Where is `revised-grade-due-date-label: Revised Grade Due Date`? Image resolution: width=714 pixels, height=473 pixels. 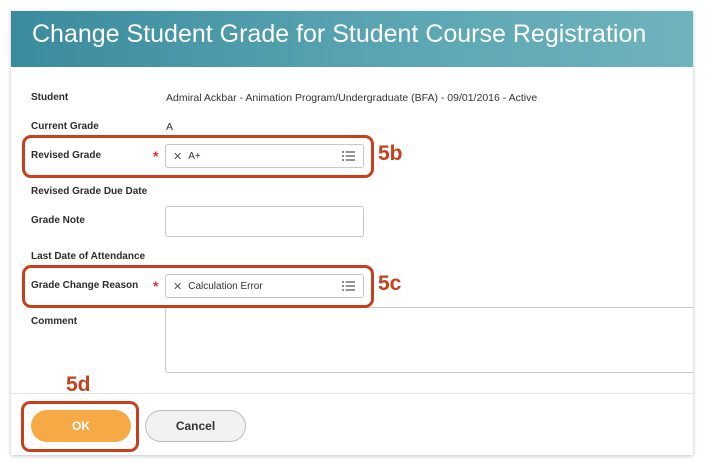
revised-grade-due-date-label: Revised Grade Due Date is located at coordinates (89, 191).